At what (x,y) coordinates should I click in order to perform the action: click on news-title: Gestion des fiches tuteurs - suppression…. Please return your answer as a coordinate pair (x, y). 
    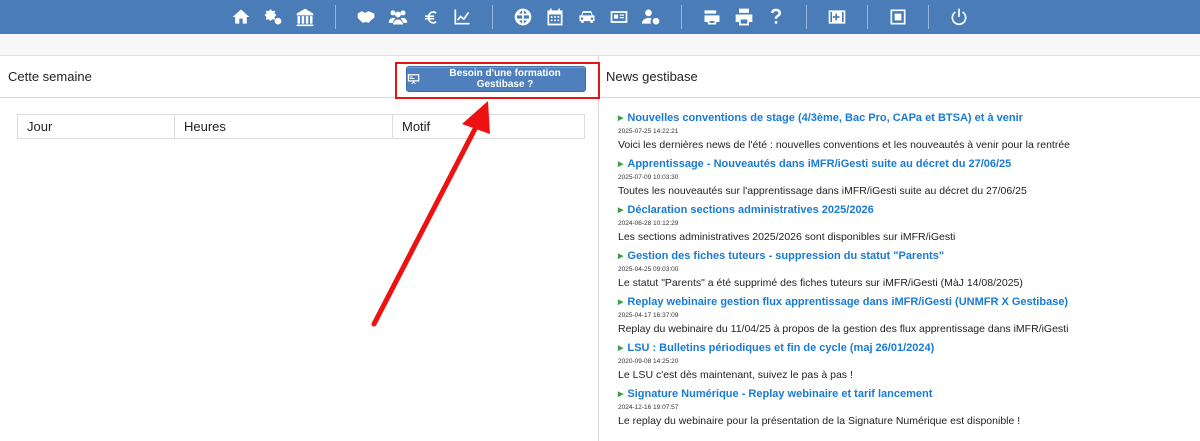
    Looking at the image, I should click on (785, 256).